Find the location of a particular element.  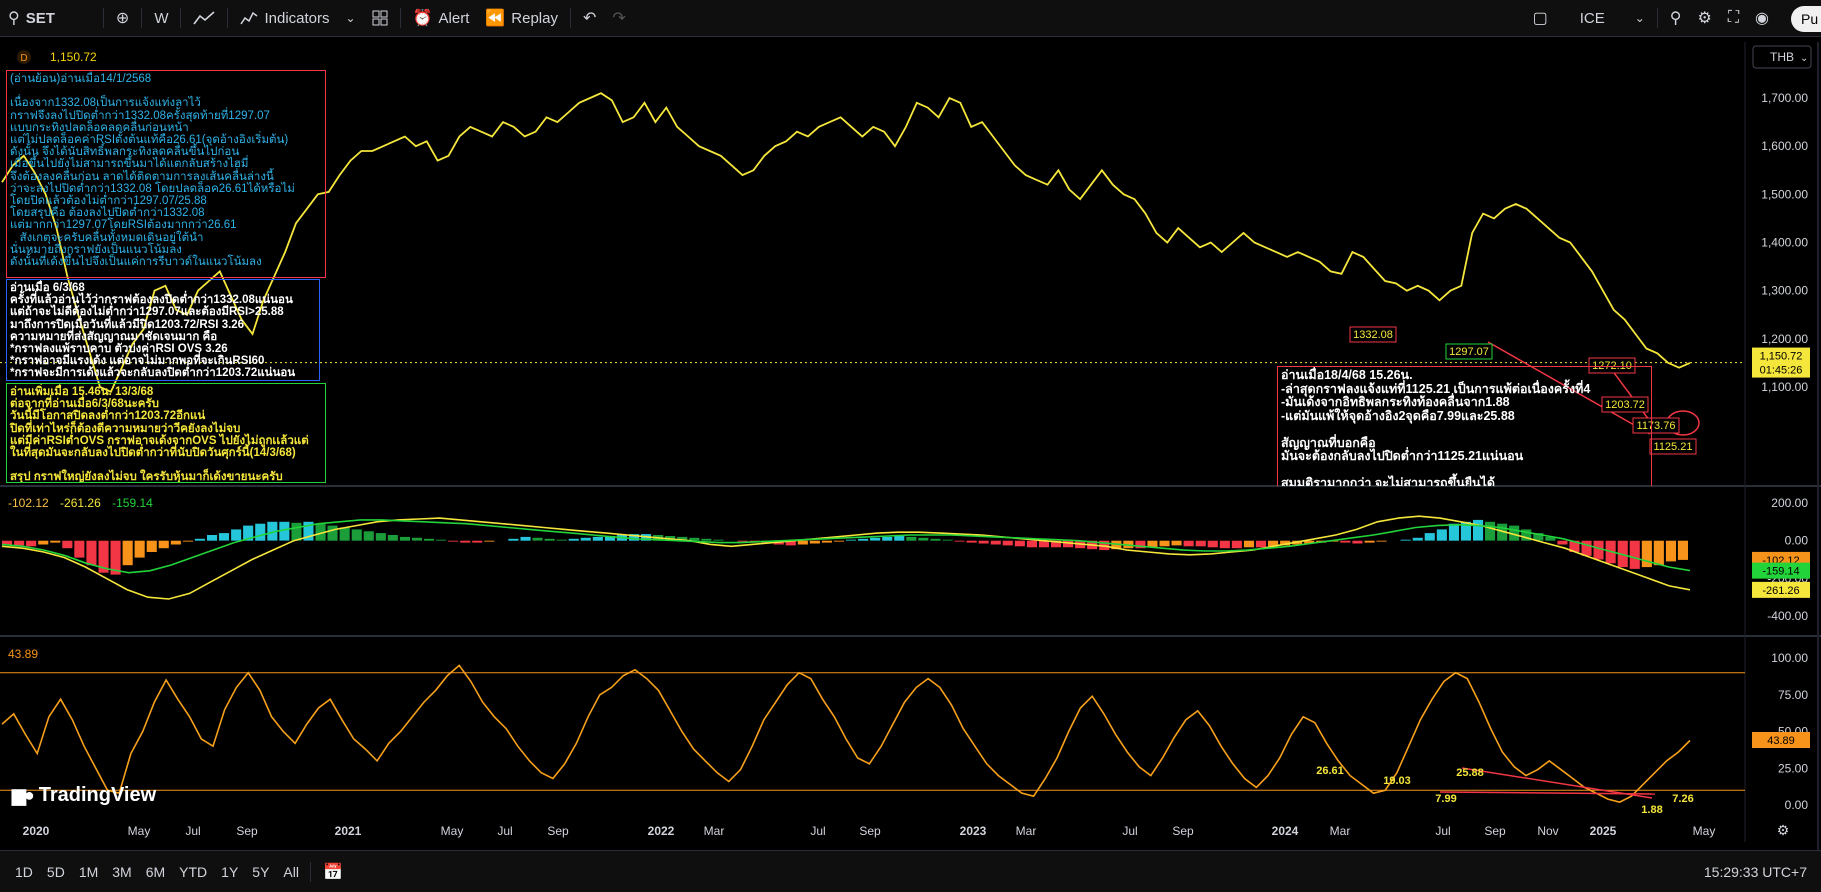

chevron-down-icon: ⌄ is located at coordinates (350, 18).